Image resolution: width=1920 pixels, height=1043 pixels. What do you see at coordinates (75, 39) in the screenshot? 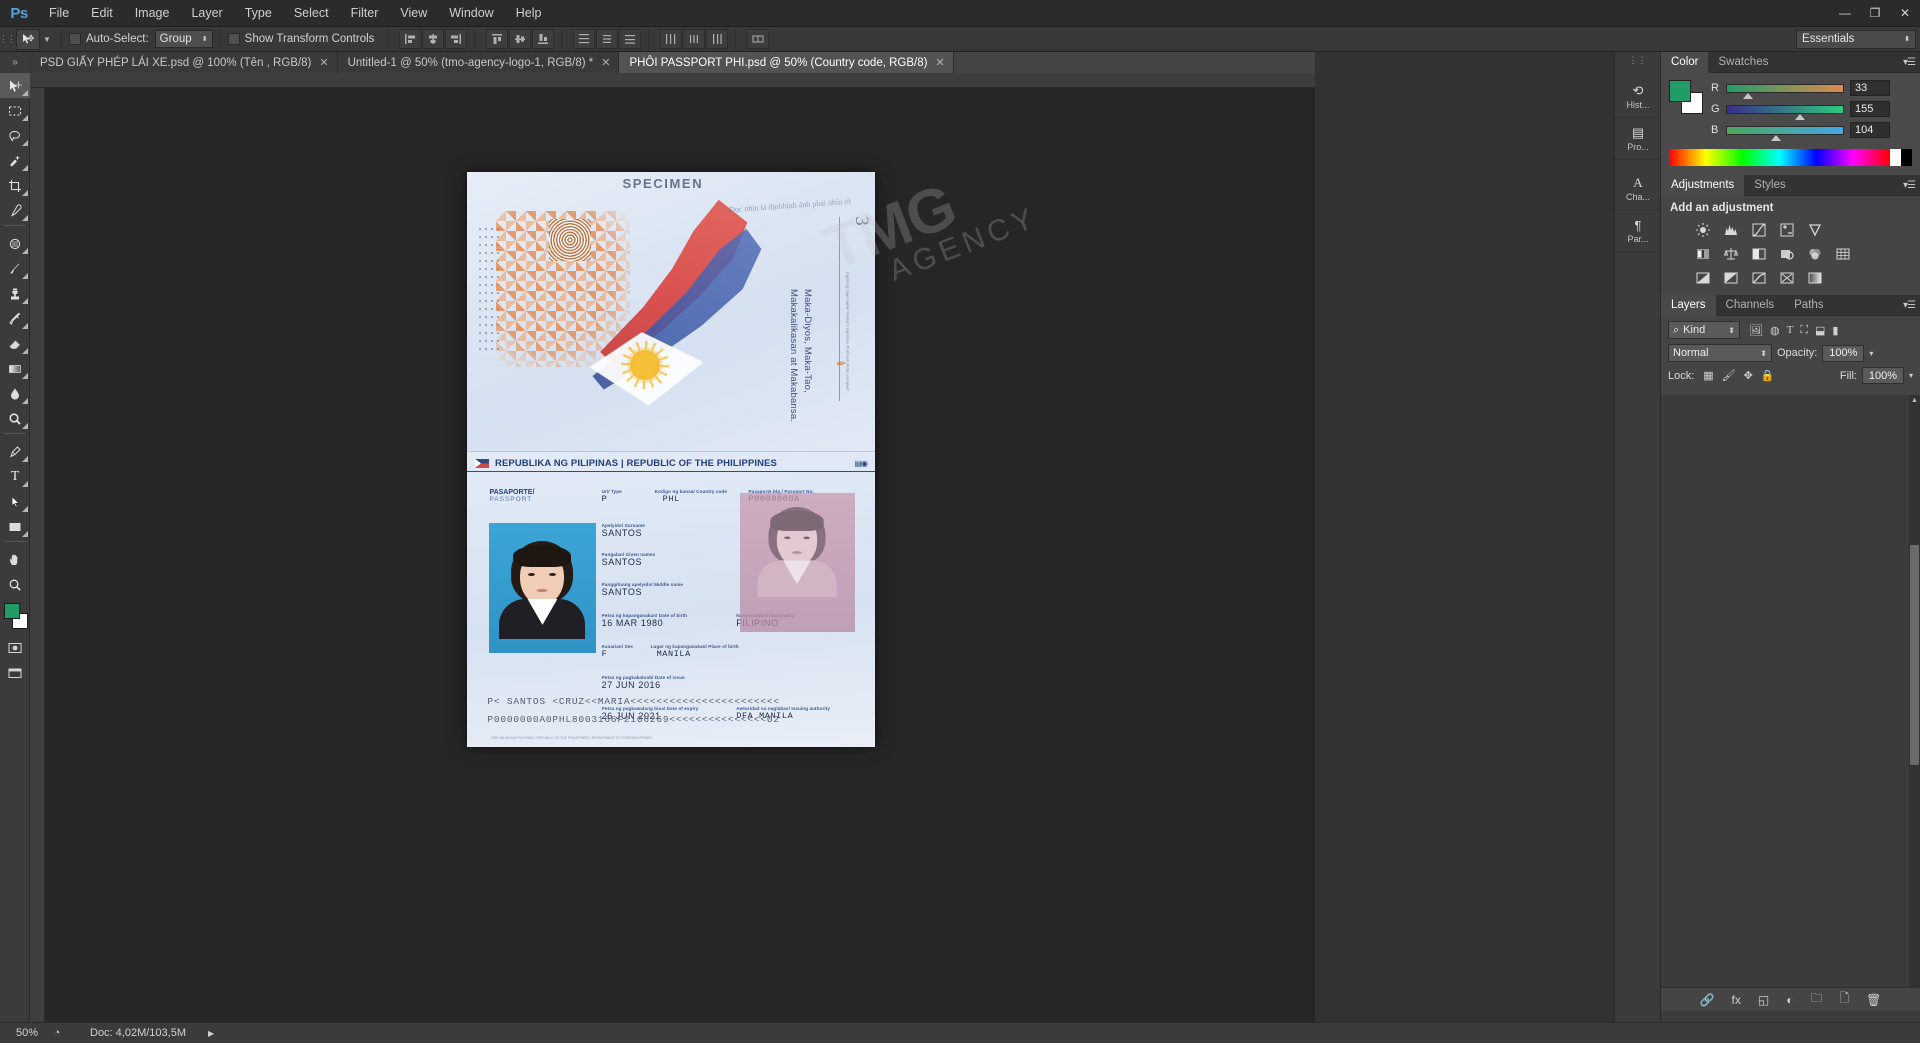
I see `auto-select-checkbox` at bounding box center [75, 39].